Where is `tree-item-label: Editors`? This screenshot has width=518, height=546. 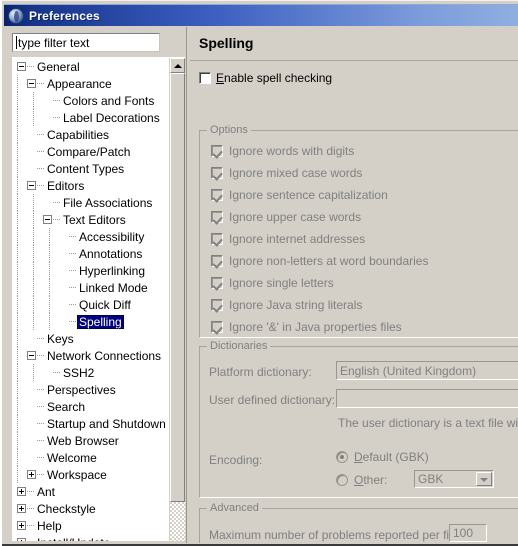 tree-item-label: Editors is located at coordinates (66, 185).